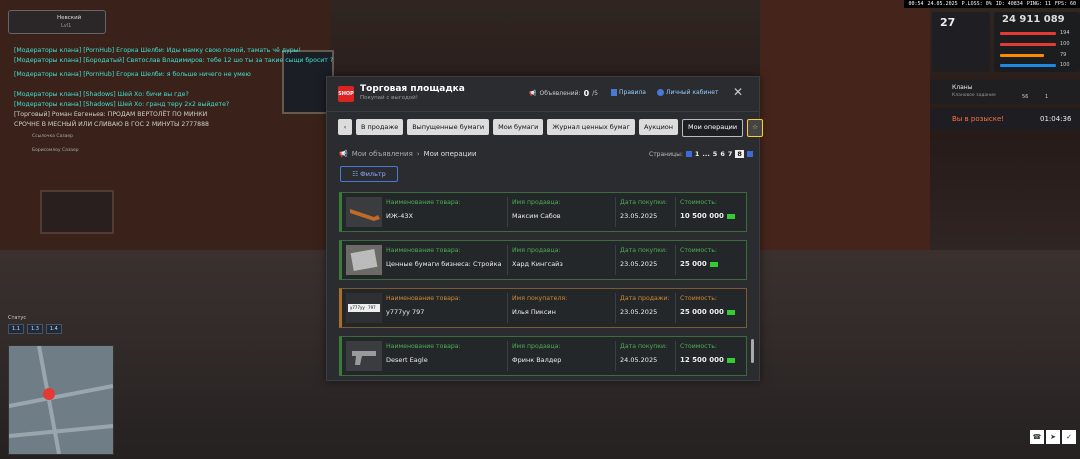  What do you see at coordinates (373, 174) in the screenshot?
I see `filter-label: Фильтр` at bounding box center [373, 174].